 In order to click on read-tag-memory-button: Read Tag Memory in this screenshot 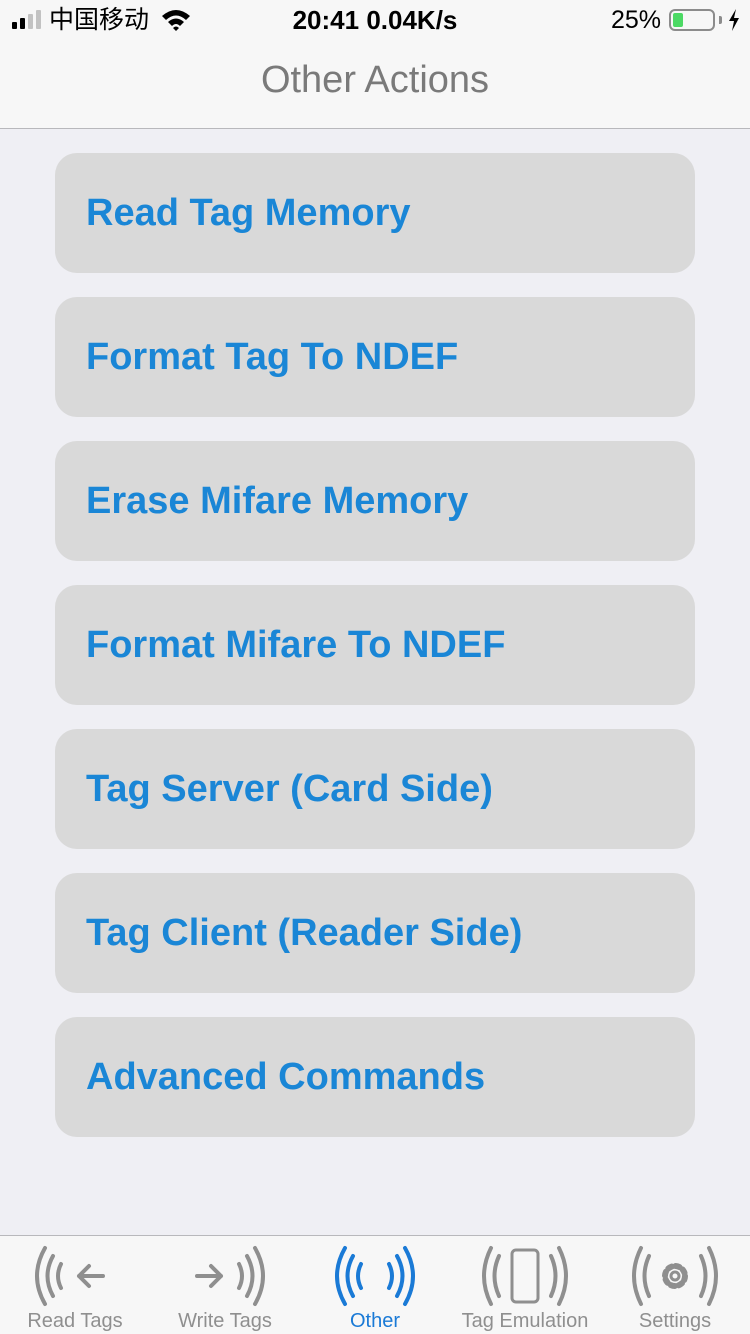, I will do `click(375, 213)`.